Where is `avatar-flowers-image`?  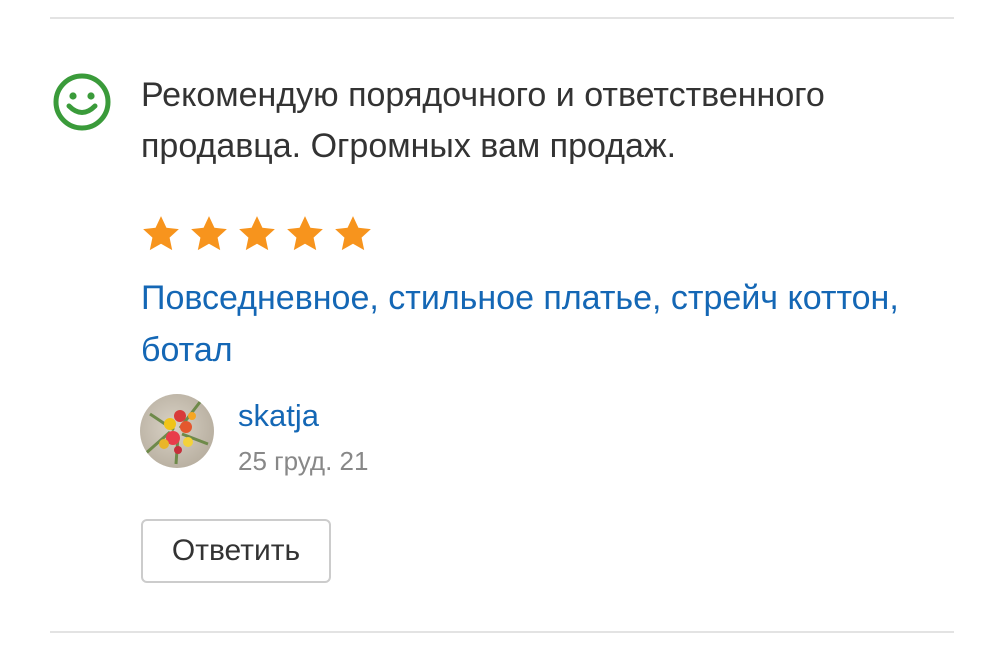 avatar-flowers-image is located at coordinates (177, 431).